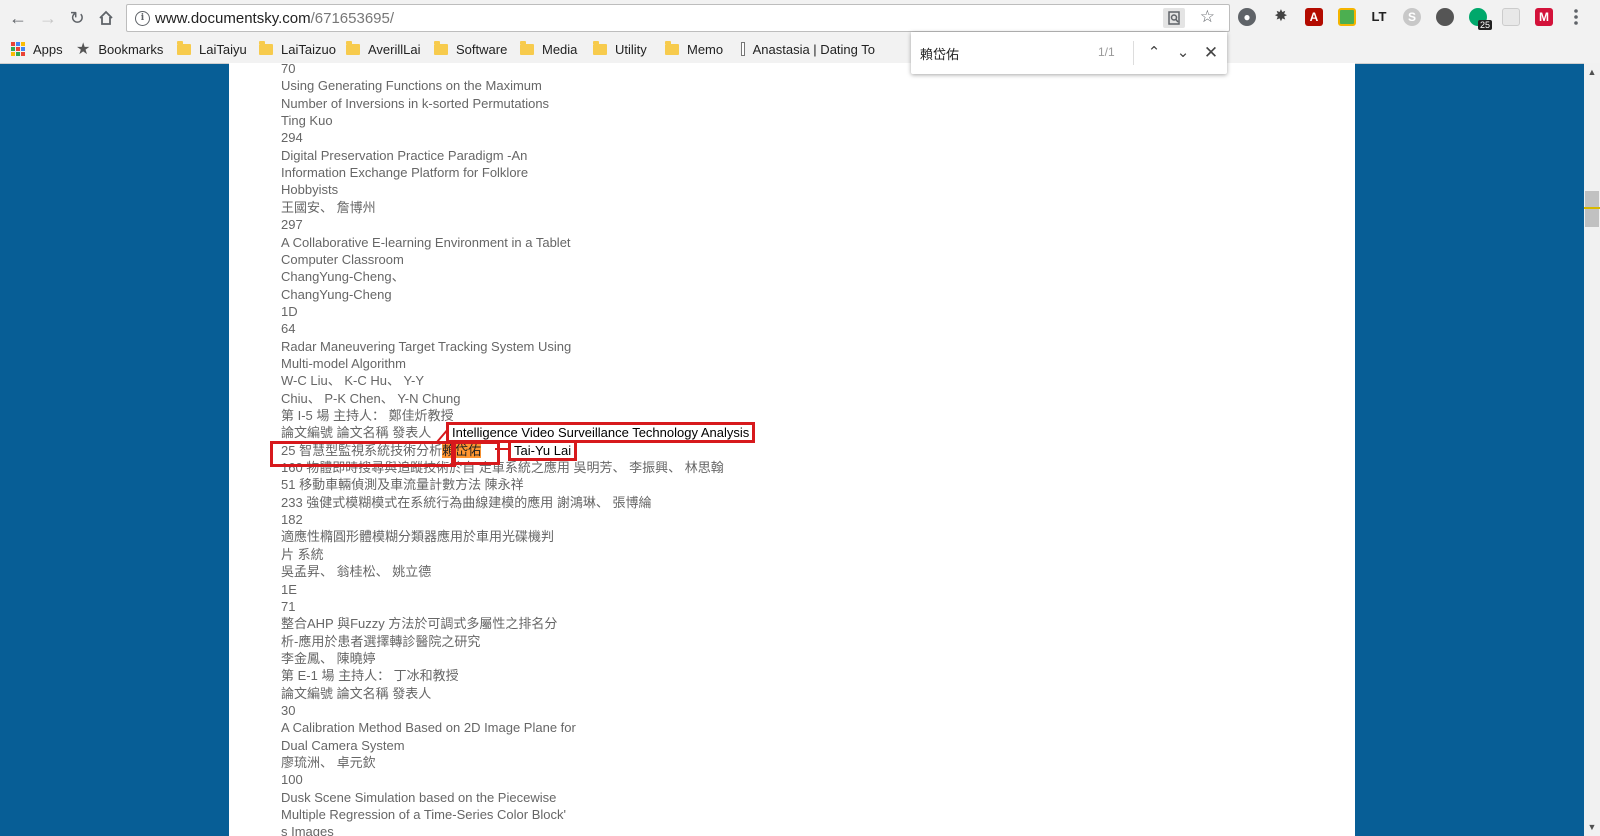  What do you see at coordinates (1133, 53) in the screenshot?
I see `find-divider` at bounding box center [1133, 53].